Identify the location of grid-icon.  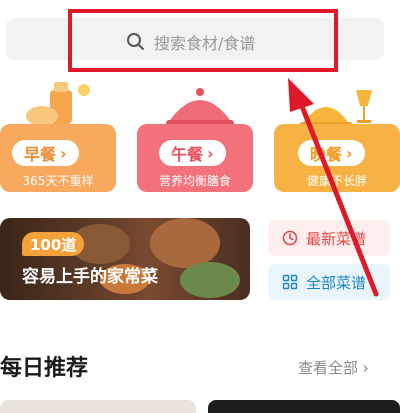
(290, 282).